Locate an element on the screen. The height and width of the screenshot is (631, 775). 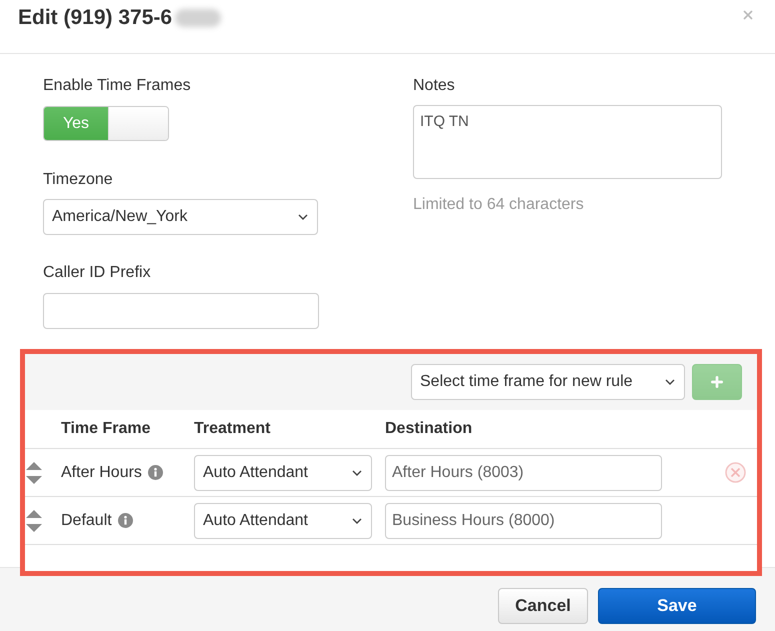
time-frame-label: After Hours is located at coordinates (101, 473).